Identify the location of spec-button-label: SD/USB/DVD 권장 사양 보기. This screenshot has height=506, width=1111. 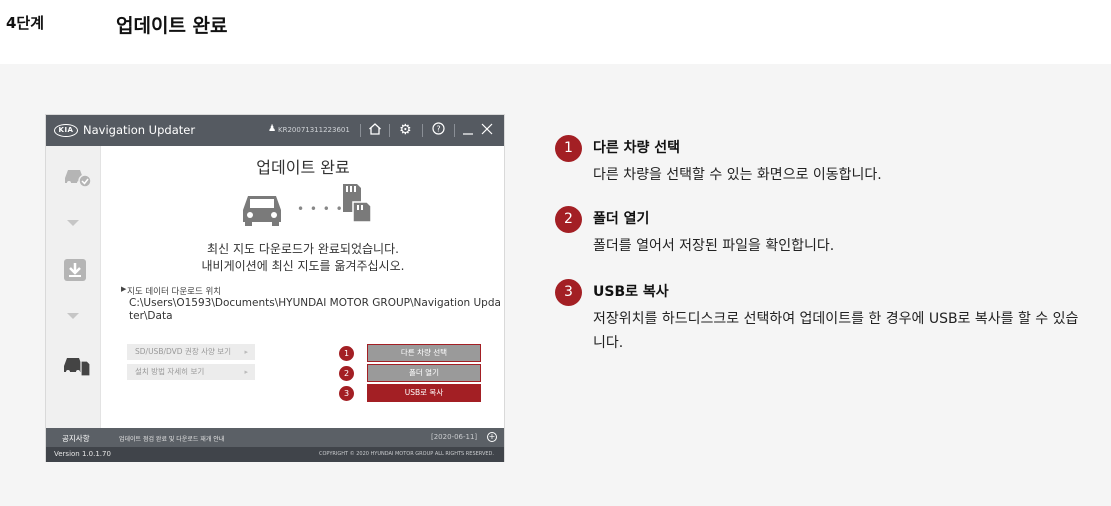
(183, 351).